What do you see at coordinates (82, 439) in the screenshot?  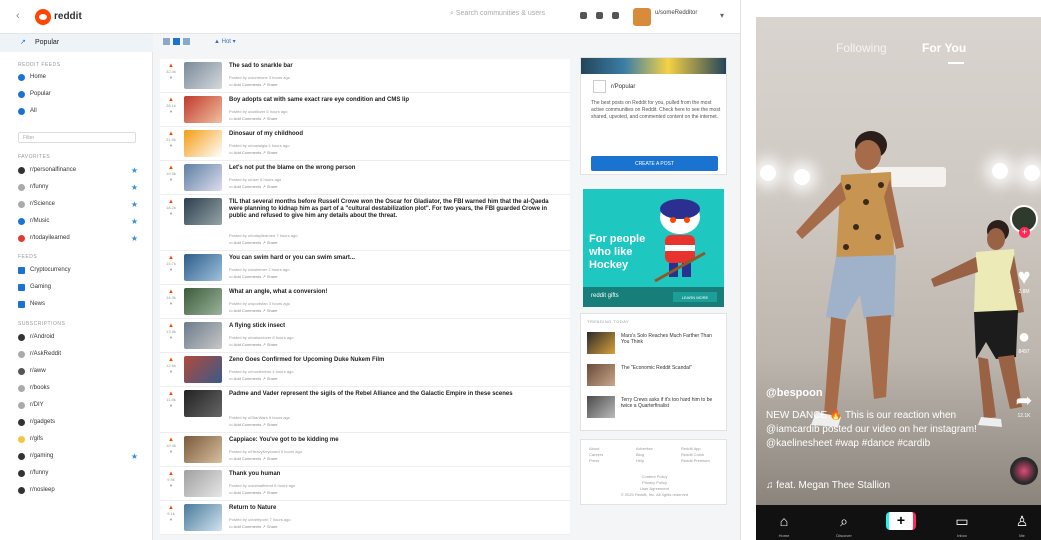 I see `sidebar-item-subscription: r/gifs` at bounding box center [82, 439].